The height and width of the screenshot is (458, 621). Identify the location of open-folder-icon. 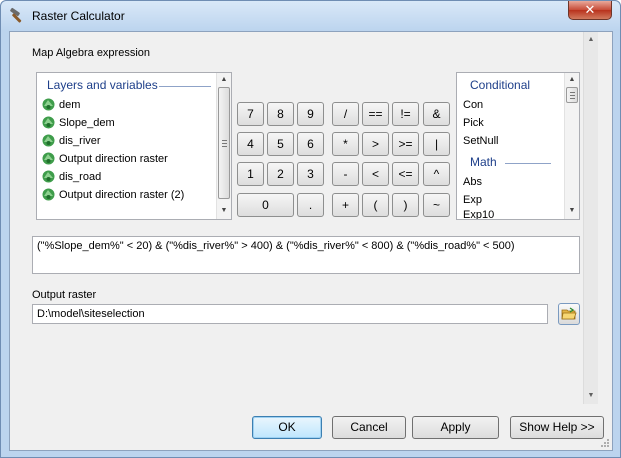
(569, 313).